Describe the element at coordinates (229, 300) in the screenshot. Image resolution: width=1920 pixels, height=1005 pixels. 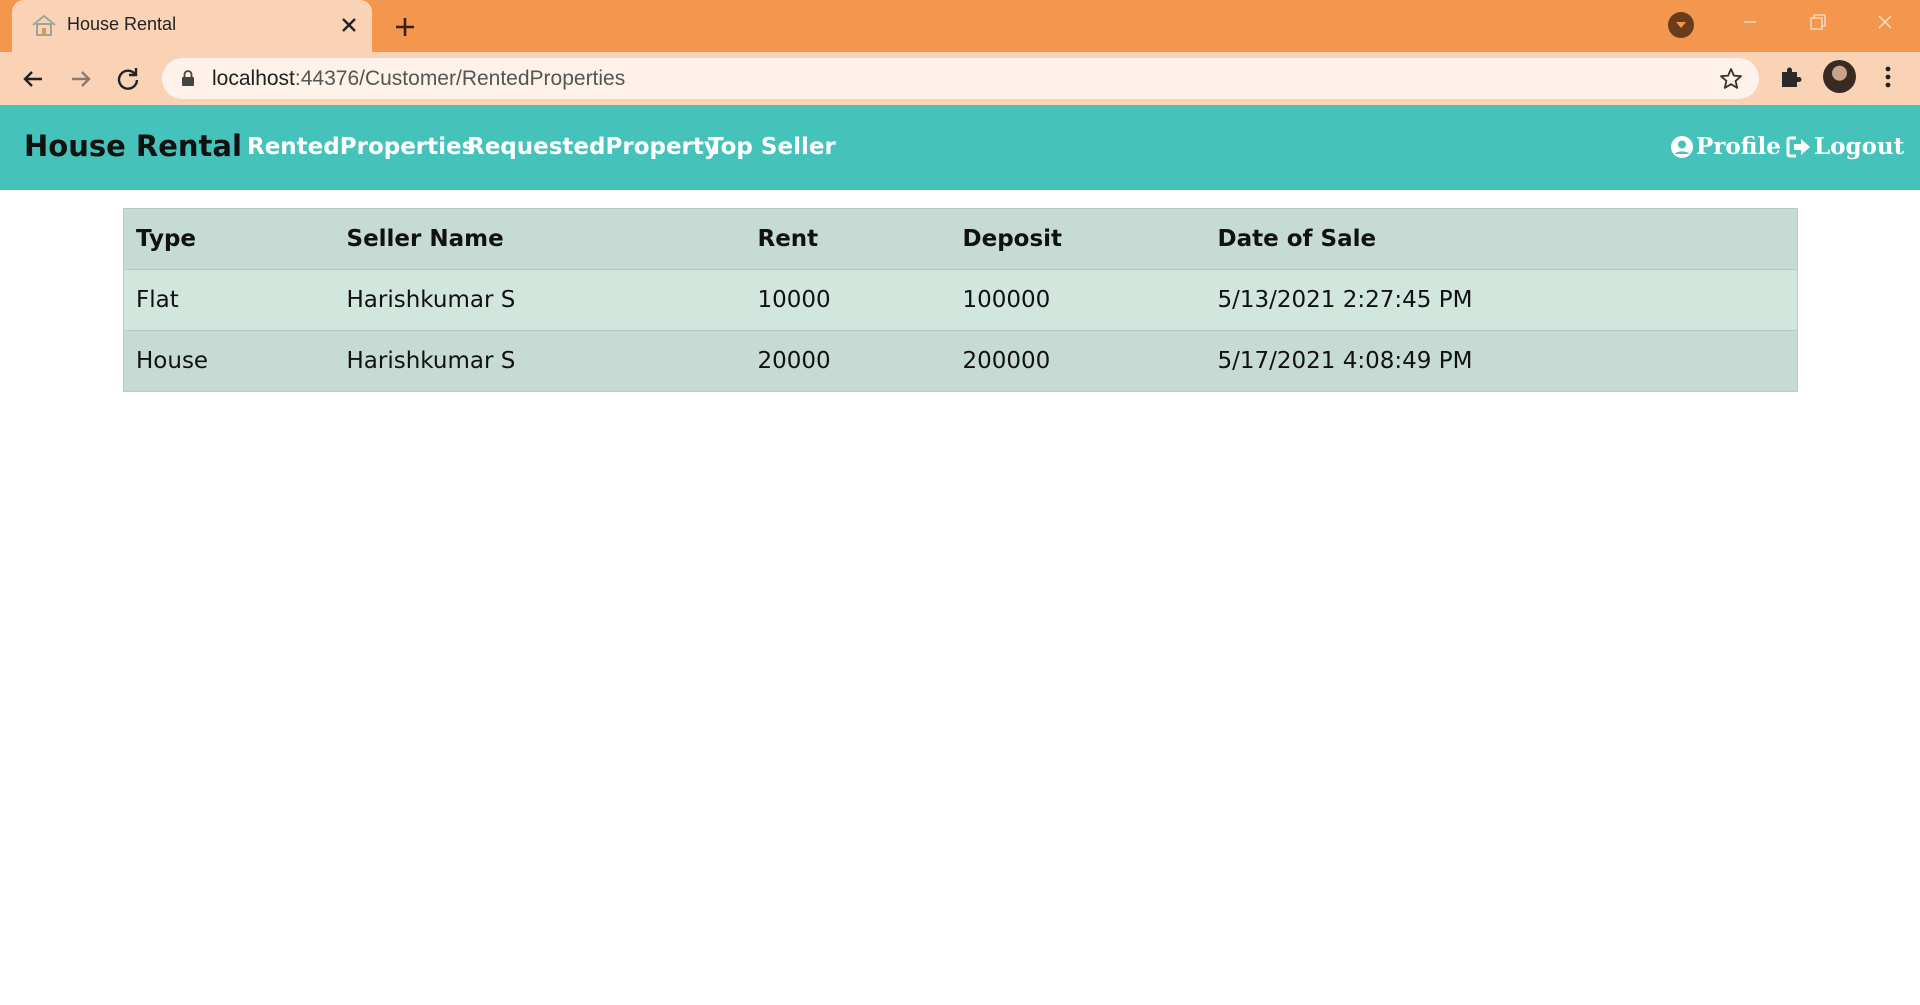
I see `cell-type: Flat` at that location.